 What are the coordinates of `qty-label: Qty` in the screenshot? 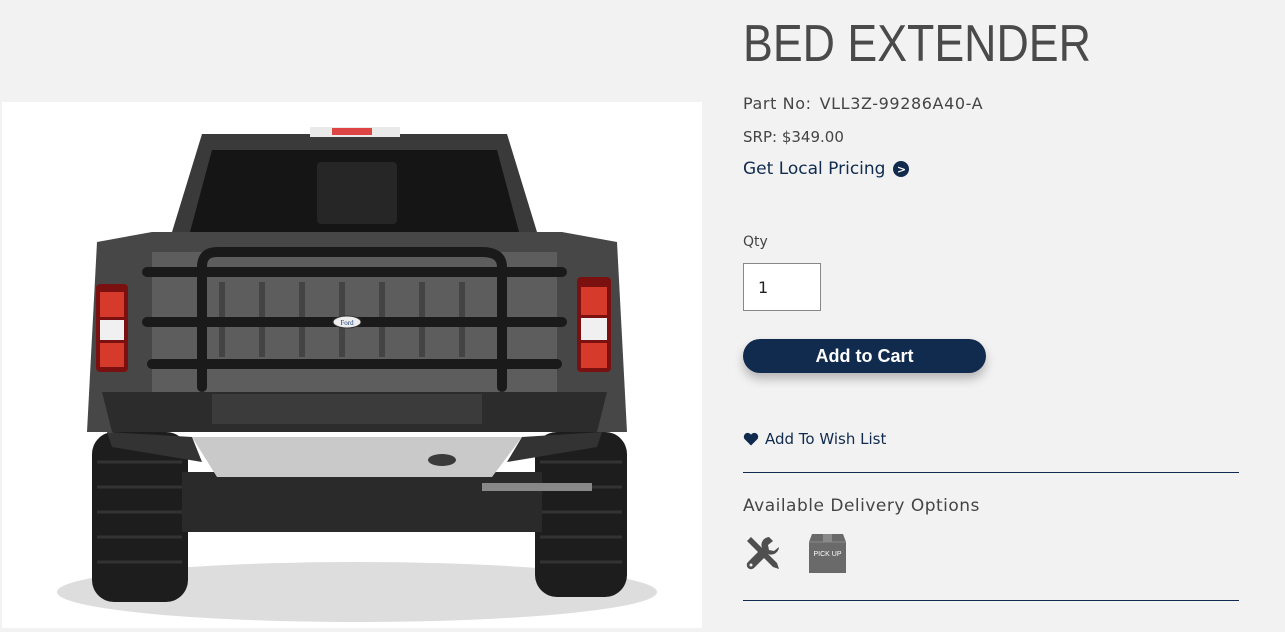 It's located at (755, 242).